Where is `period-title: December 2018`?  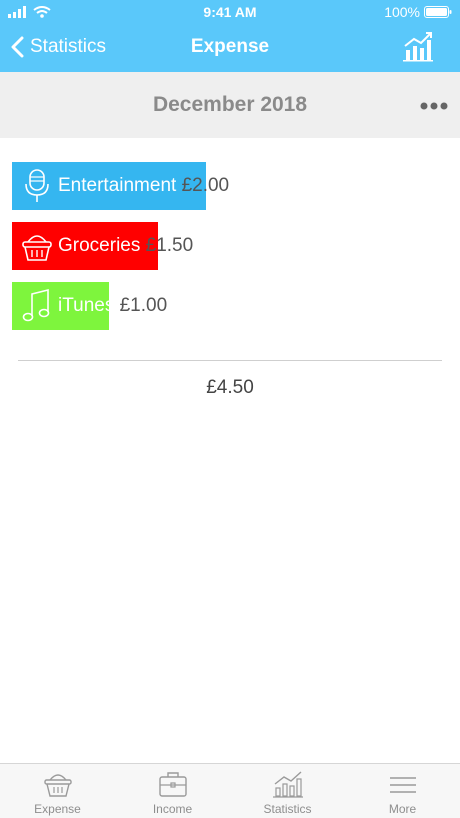 period-title: December 2018 is located at coordinates (230, 105).